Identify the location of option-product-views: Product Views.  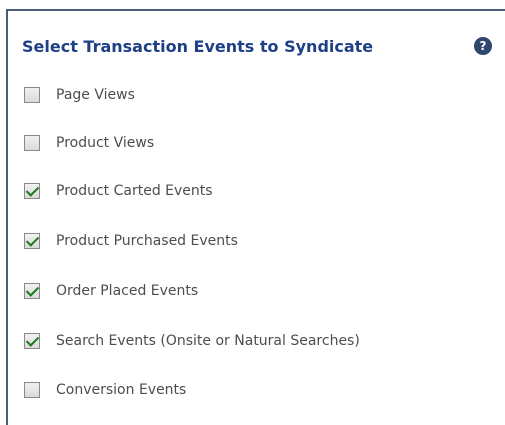
(89, 143).